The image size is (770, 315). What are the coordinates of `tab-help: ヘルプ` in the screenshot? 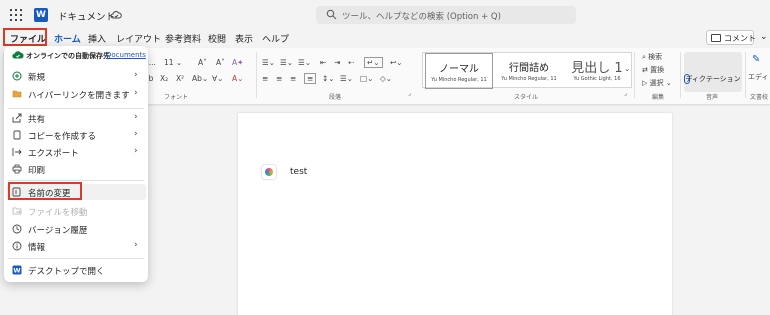 It's located at (275, 38).